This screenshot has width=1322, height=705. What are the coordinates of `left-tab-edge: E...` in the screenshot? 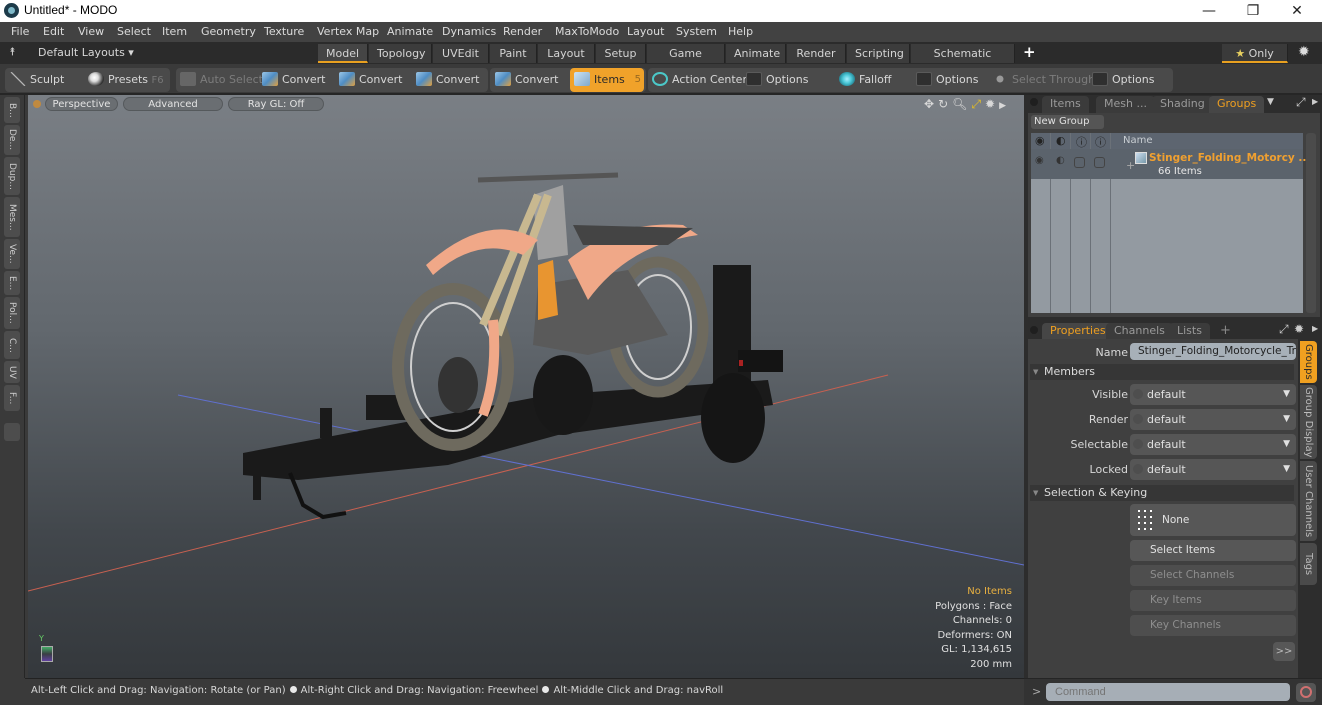 It's located at (12, 283).